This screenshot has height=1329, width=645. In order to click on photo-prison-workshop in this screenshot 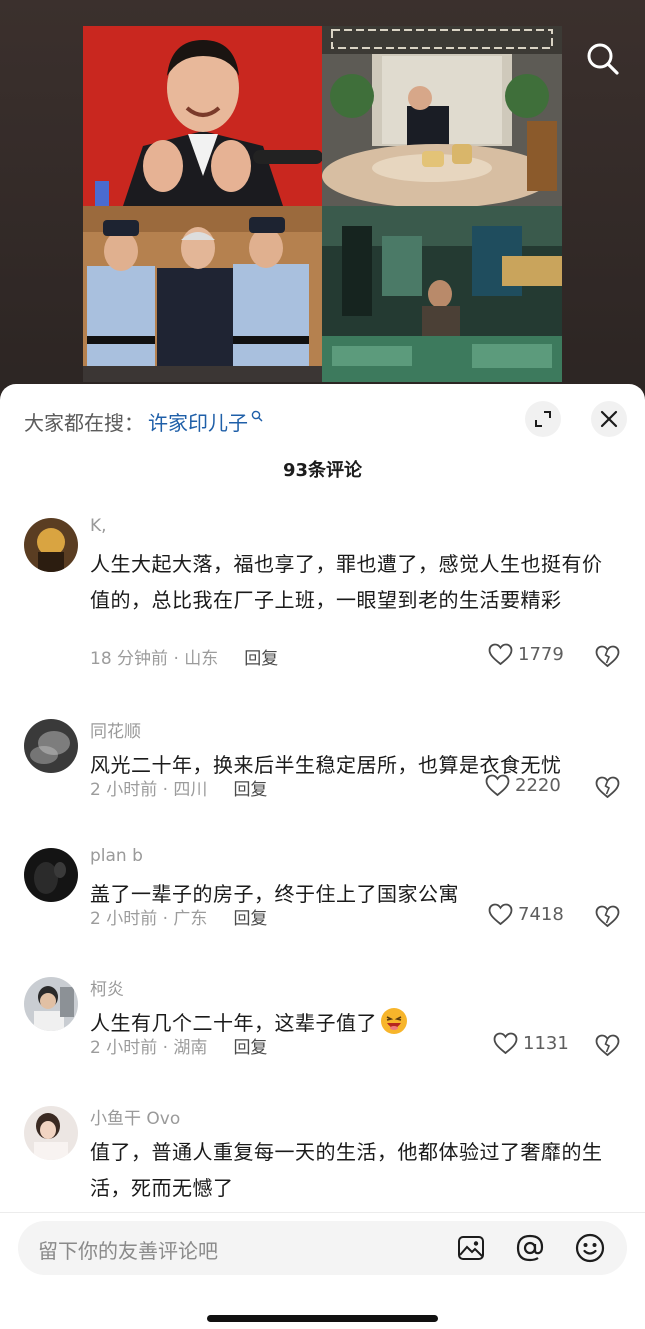, I will do `click(442, 294)`.